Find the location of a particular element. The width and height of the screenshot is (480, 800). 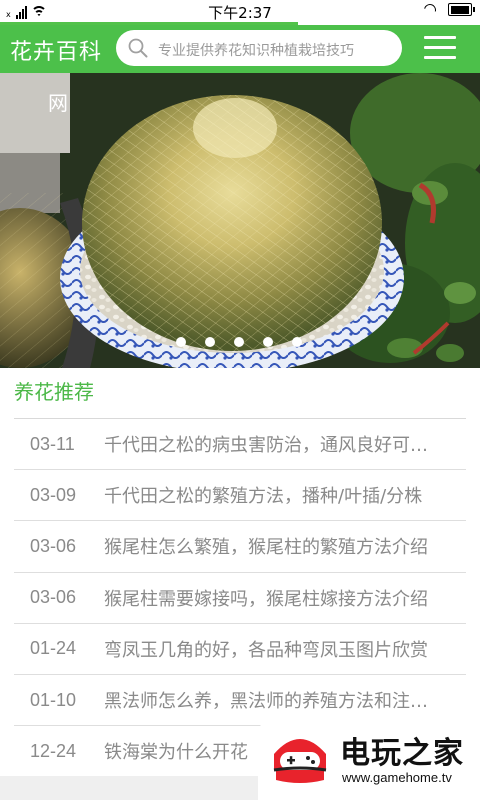

app-header: 花卉百科 专业提供养花知识种植栽培技巧 is located at coordinates (240, 49).